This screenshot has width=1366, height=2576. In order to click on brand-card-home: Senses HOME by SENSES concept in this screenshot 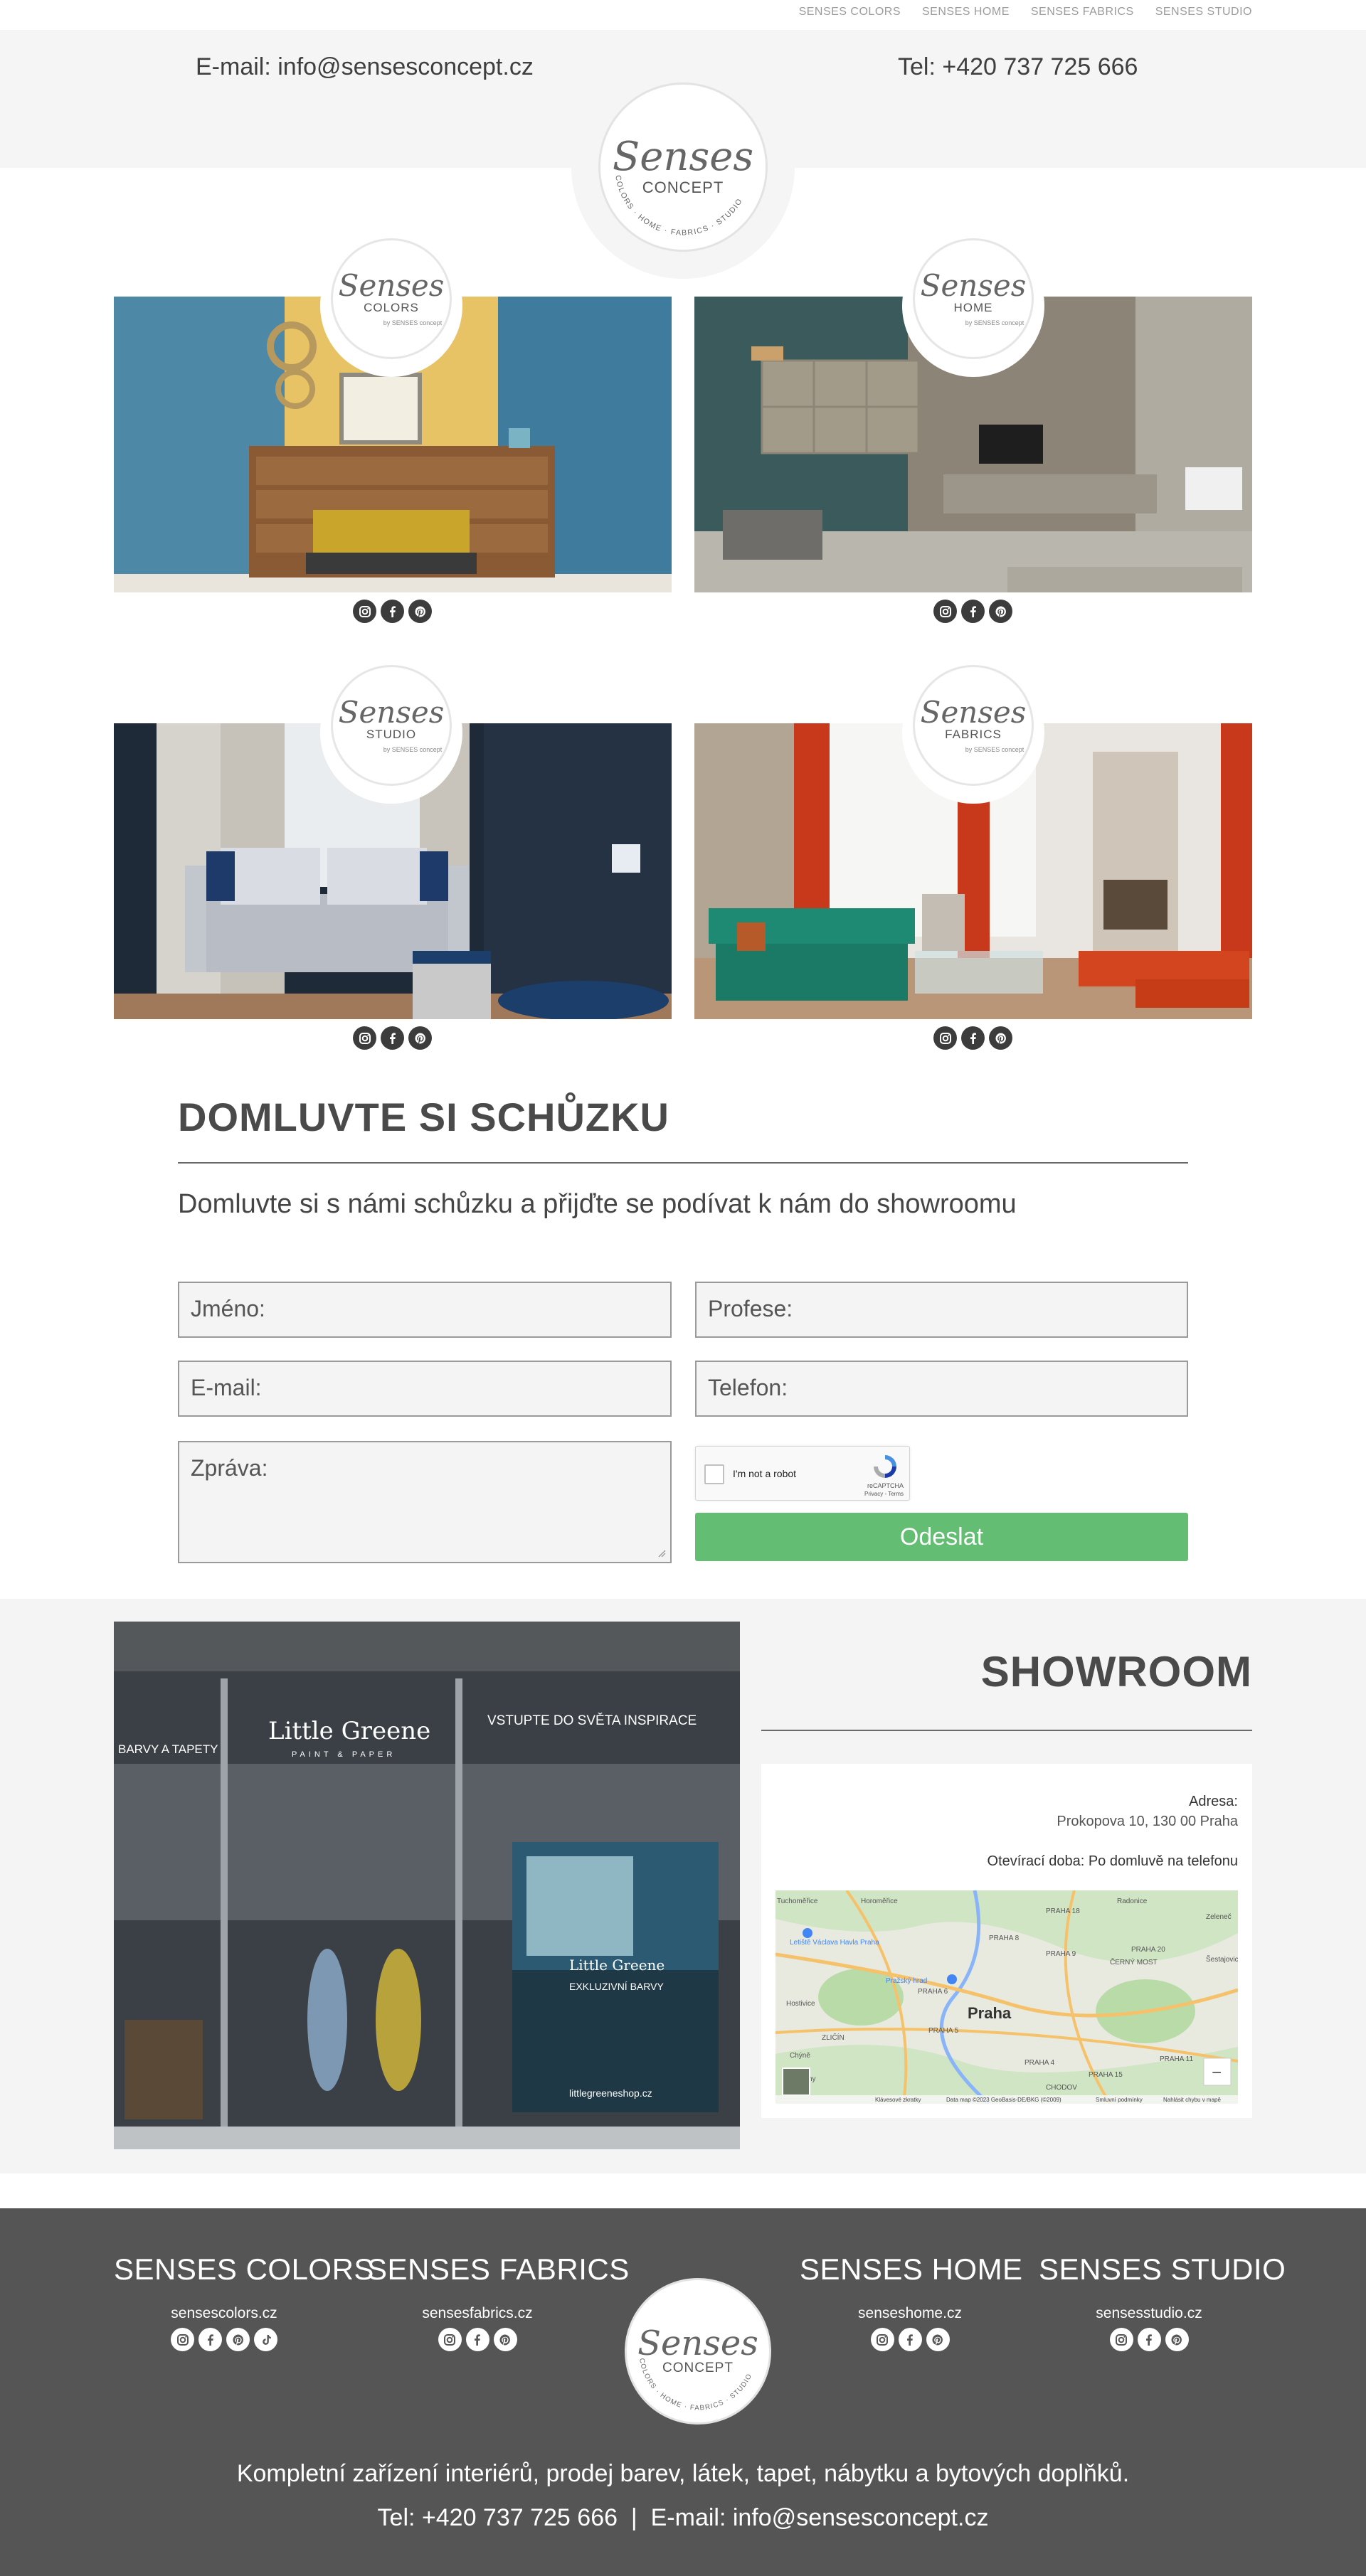, I will do `click(973, 434)`.